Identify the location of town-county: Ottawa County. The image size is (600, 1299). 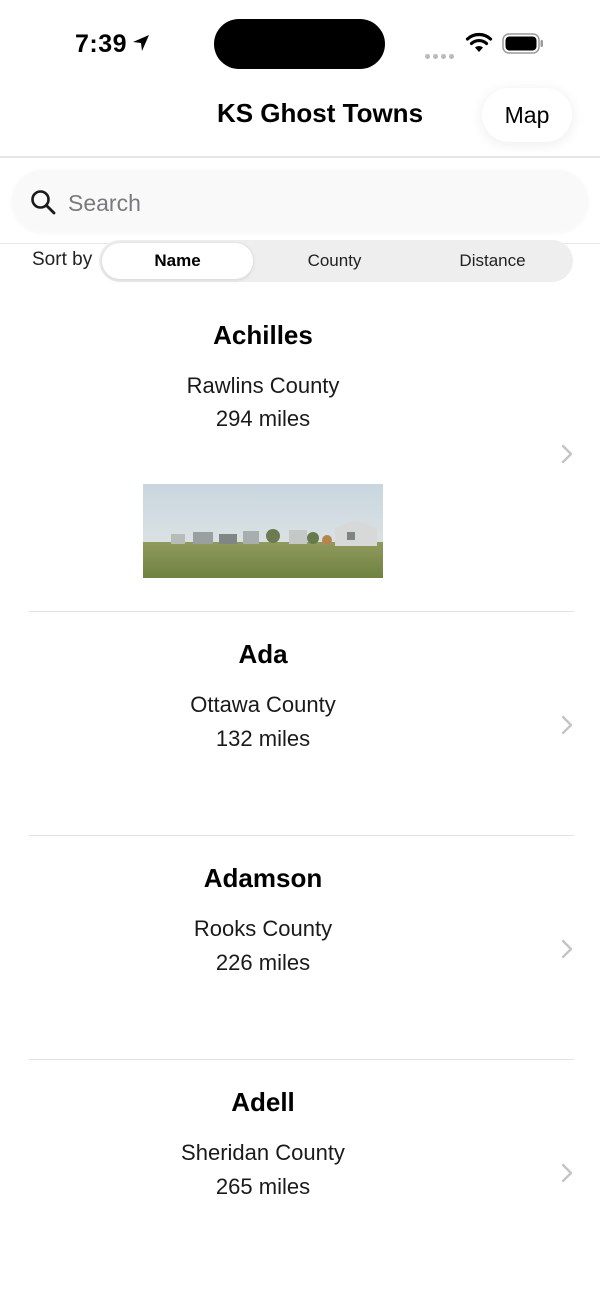
(263, 704).